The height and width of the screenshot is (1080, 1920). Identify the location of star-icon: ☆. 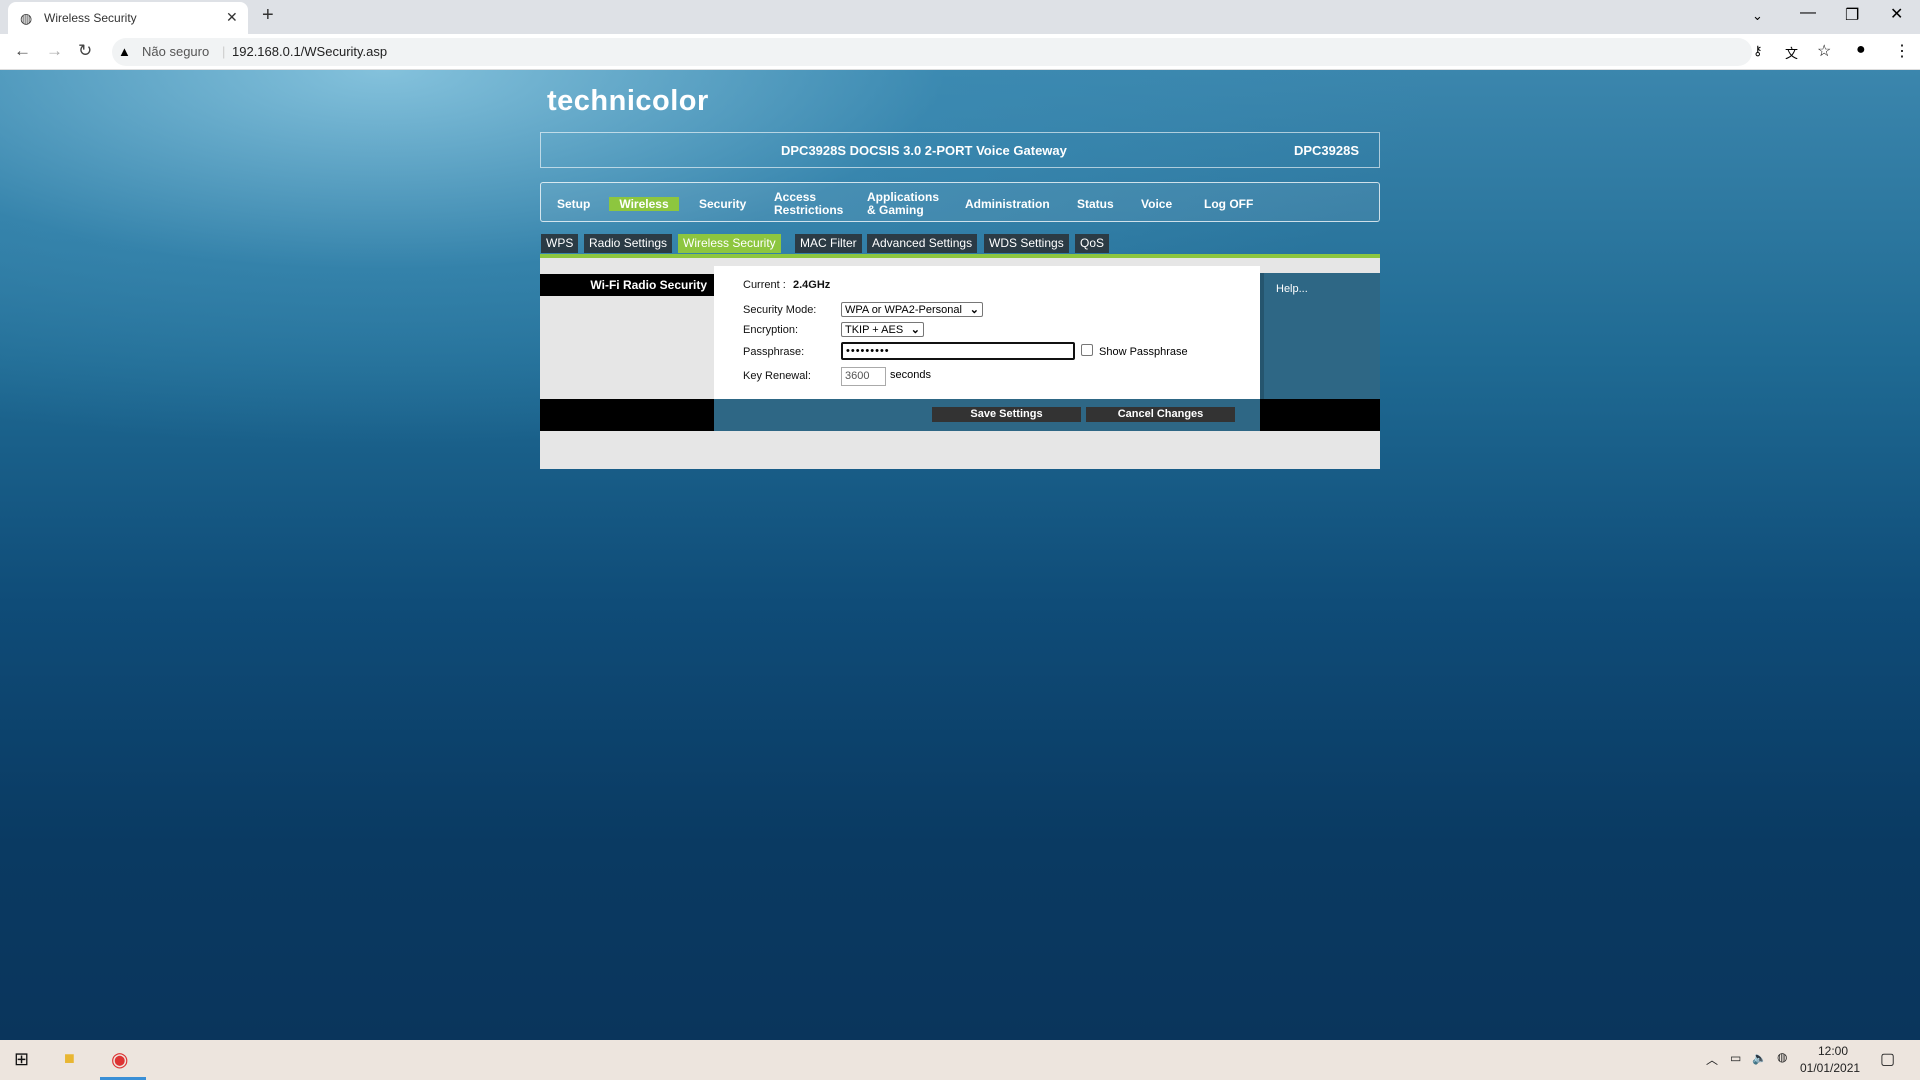
(1824, 51).